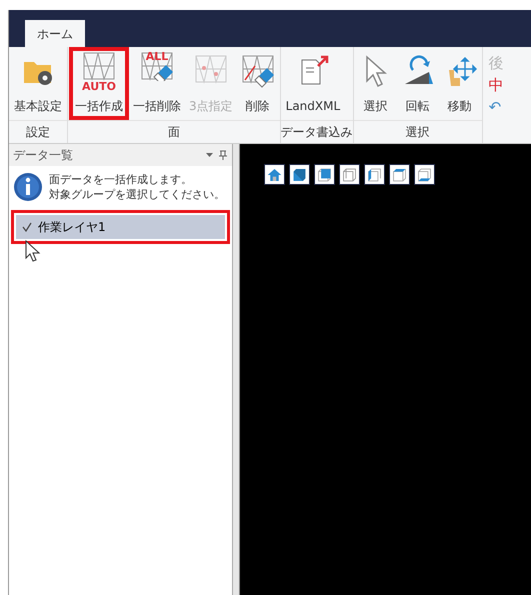  What do you see at coordinates (28, 187) in the screenshot?
I see `info-icon` at bounding box center [28, 187].